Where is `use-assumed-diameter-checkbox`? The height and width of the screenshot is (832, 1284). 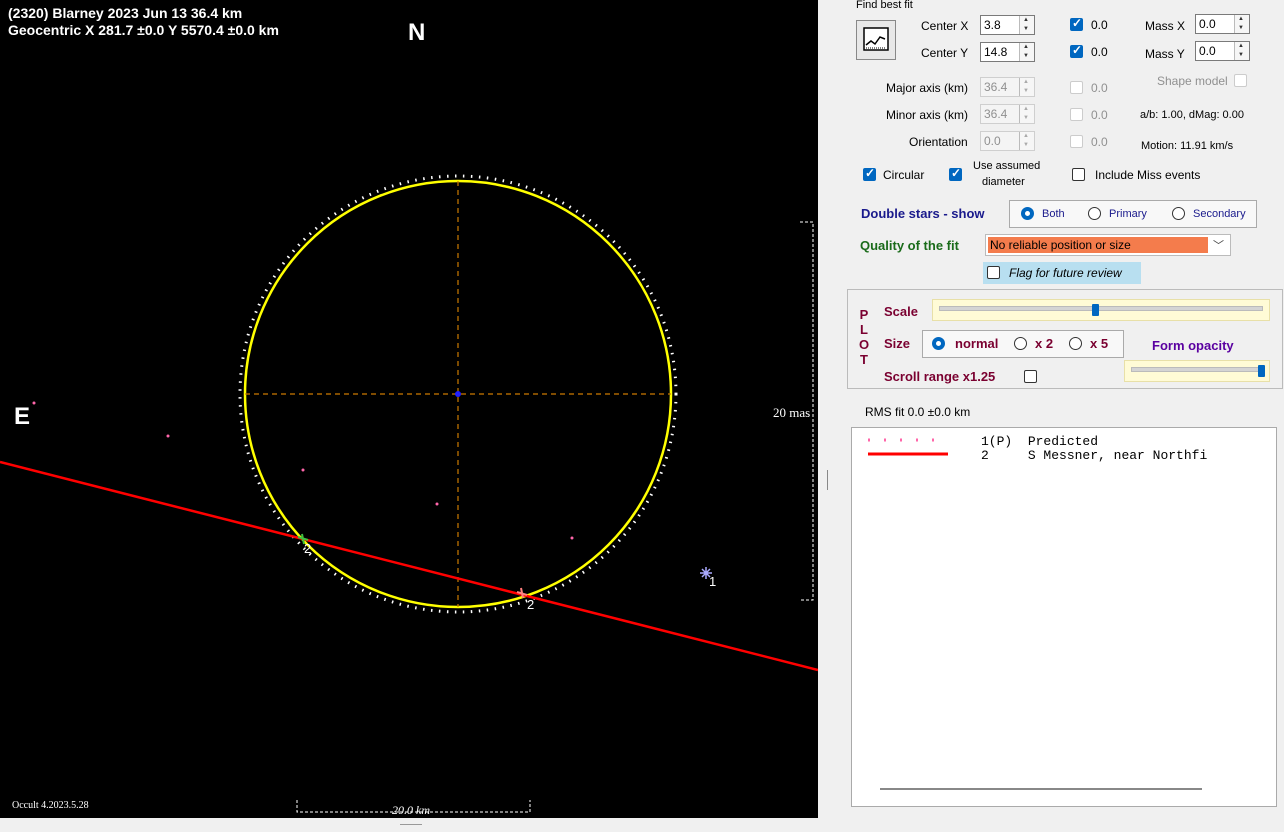 use-assumed-diameter-checkbox is located at coordinates (955, 173).